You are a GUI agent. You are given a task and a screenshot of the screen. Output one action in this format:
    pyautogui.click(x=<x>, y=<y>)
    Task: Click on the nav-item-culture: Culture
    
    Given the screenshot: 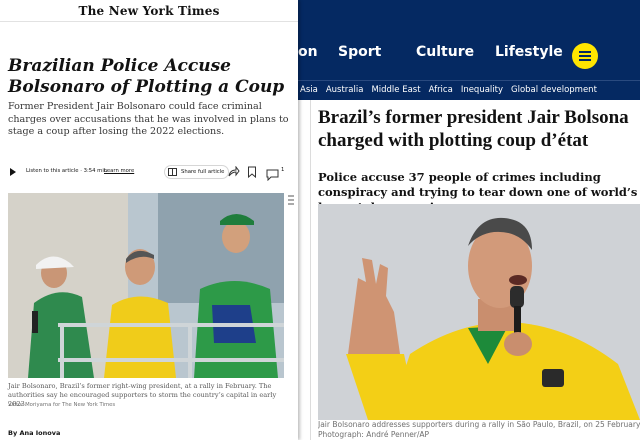 What is the action you would take?
    pyautogui.click(x=445, y=52)
    